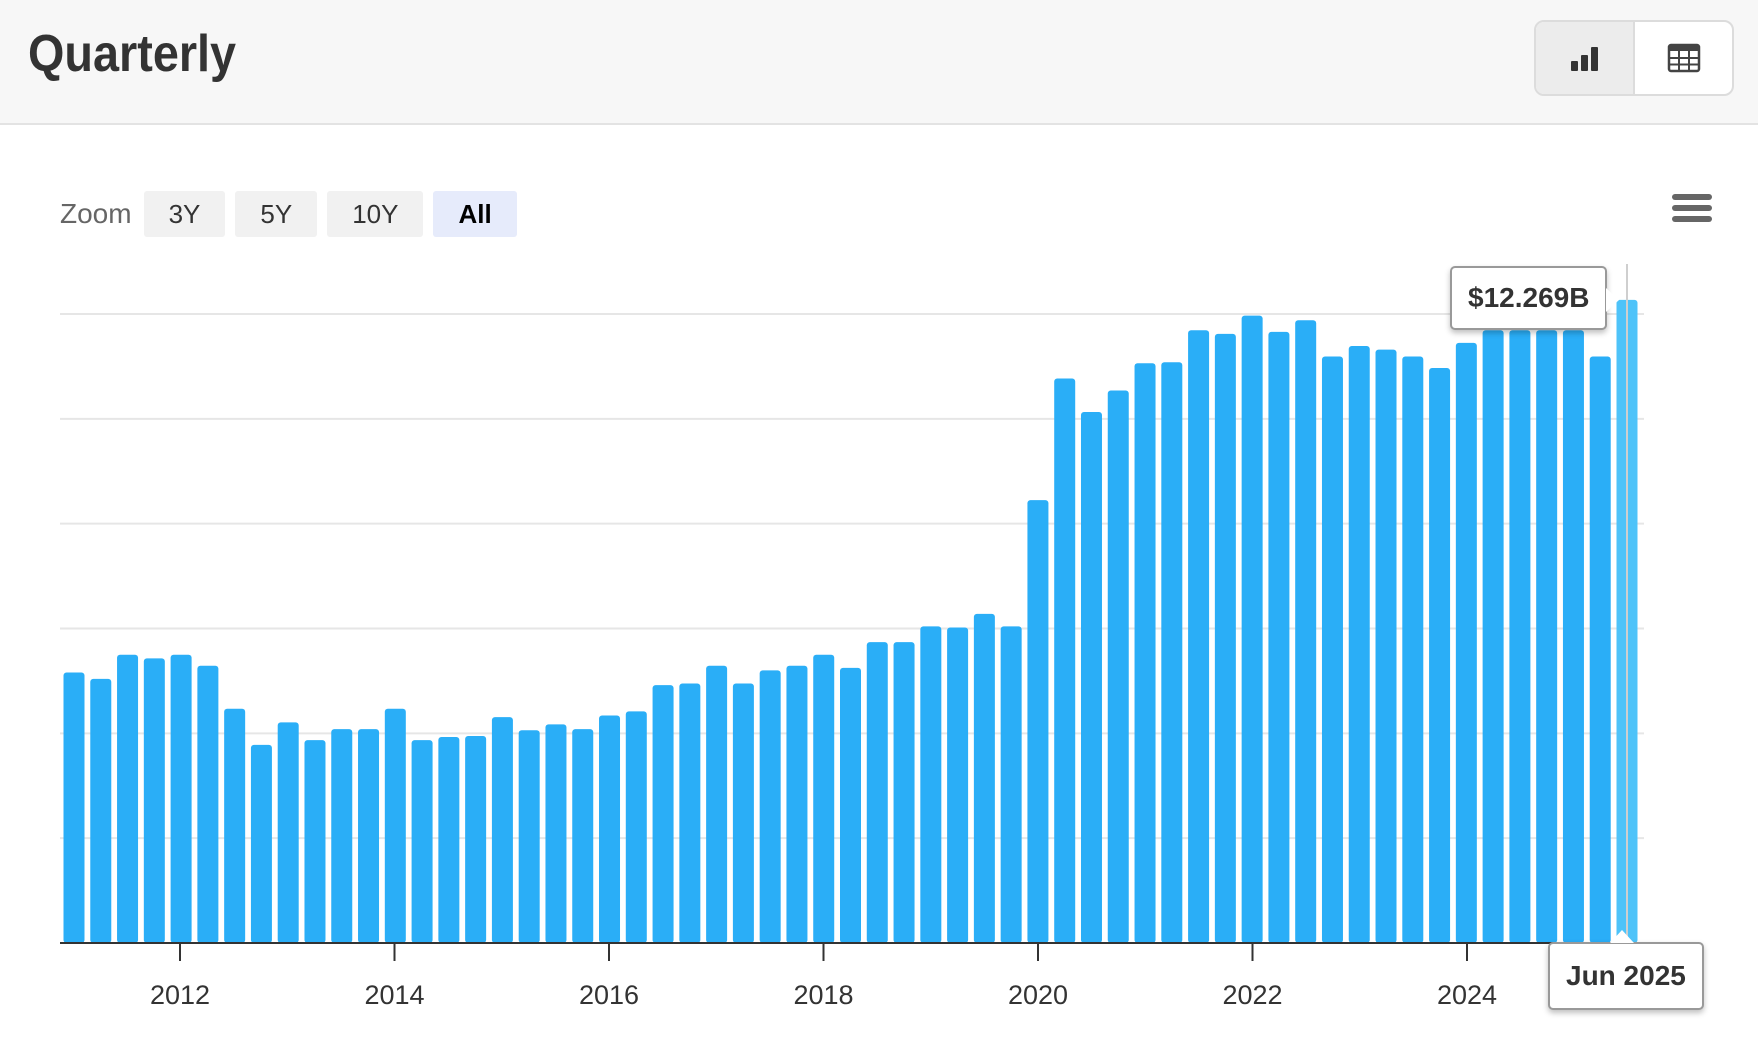 Image resolution: width=1758 pixels, height=1047 pixels. I want to click on bar-dec-2010, so click(74, 807).